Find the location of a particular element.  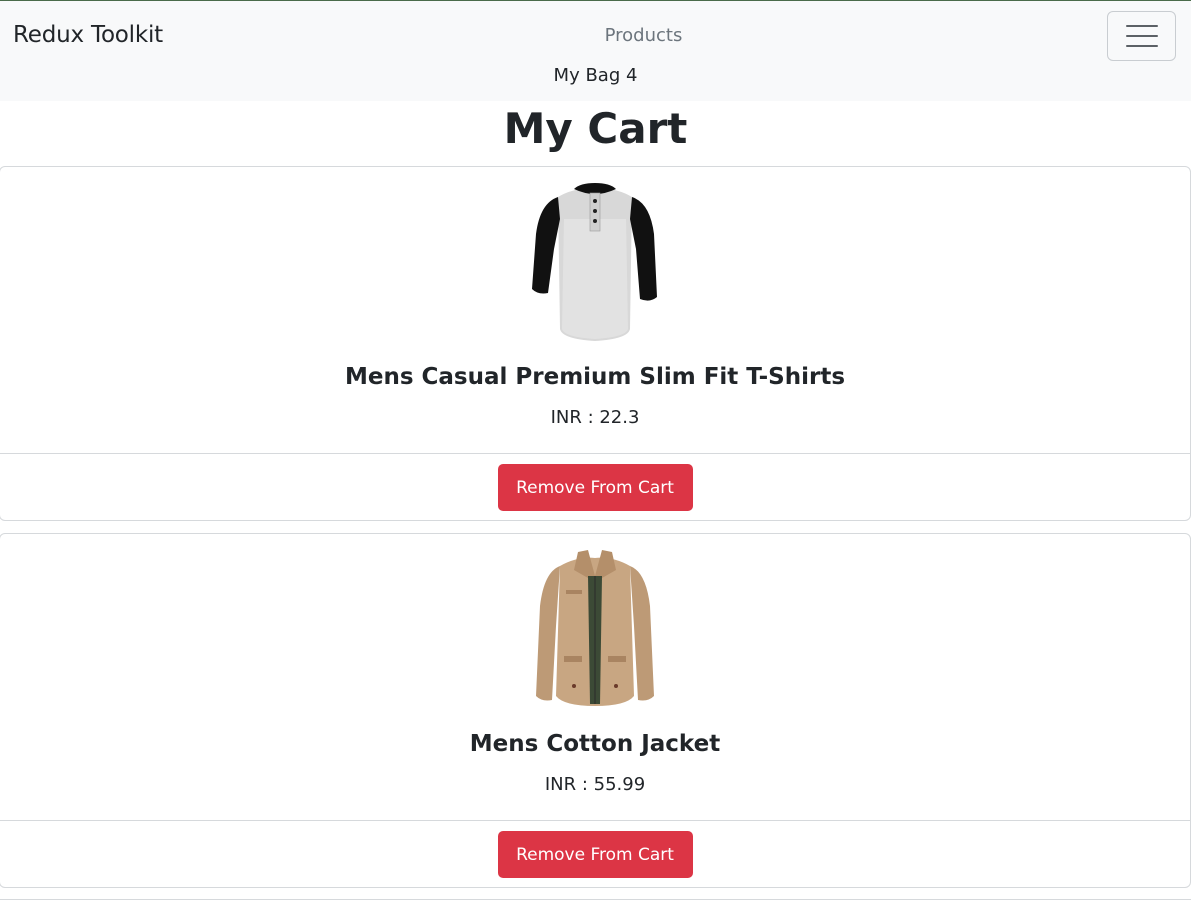

nav-link-products: Products is located at coordinates (595, 35).